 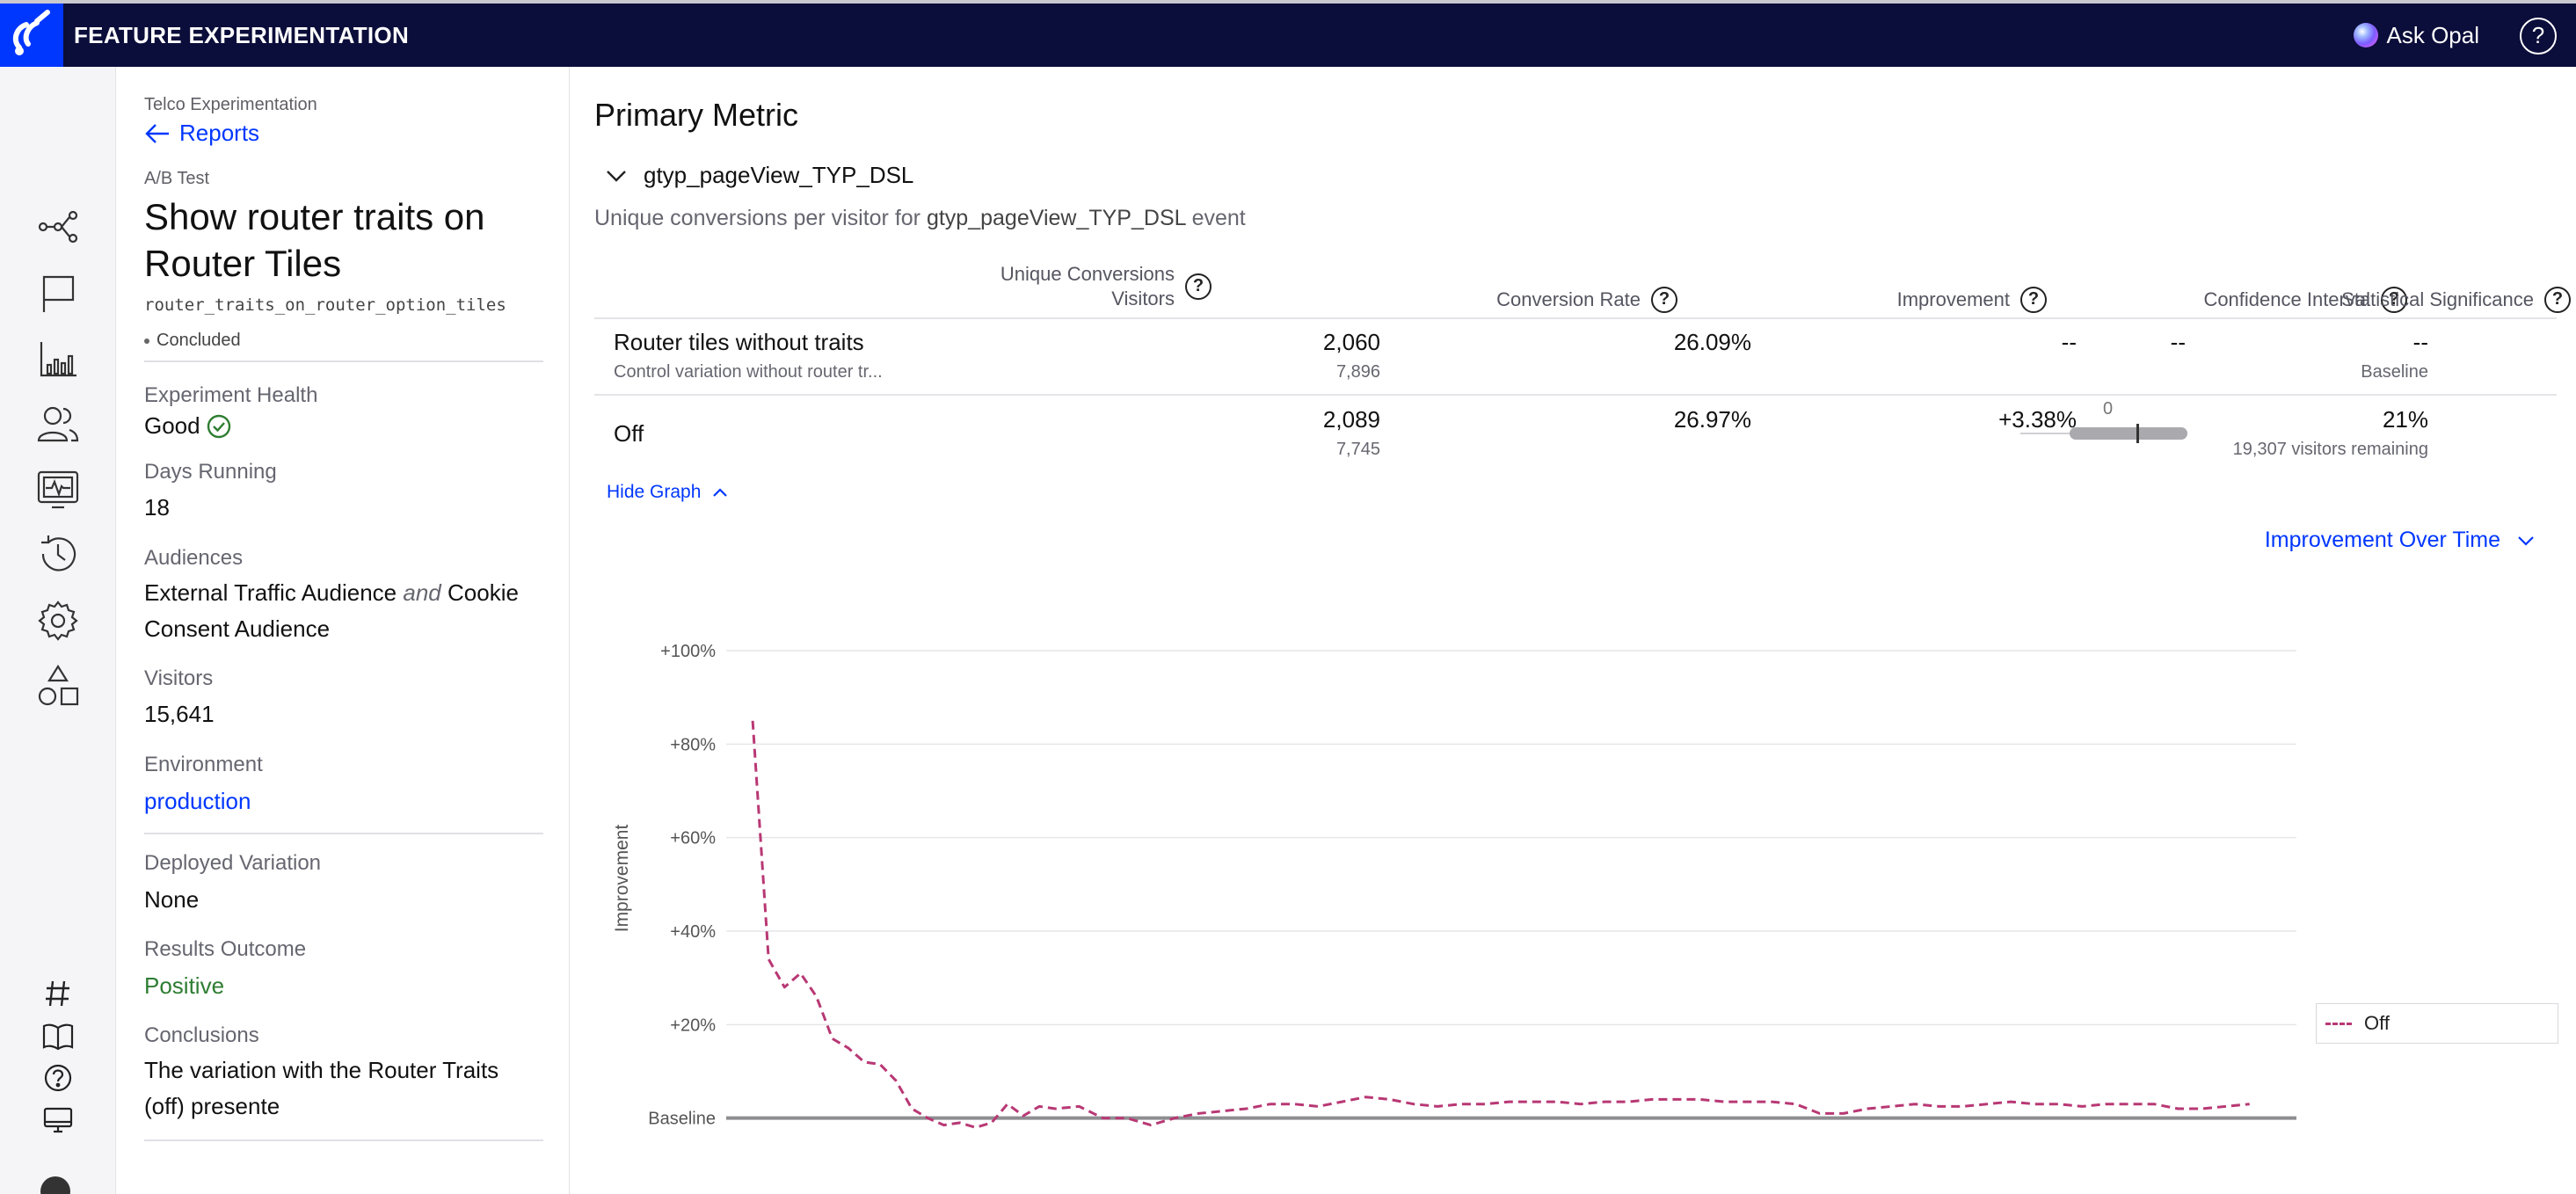 I want to click on legend-label: Off, so click(x=2377, y=1023).